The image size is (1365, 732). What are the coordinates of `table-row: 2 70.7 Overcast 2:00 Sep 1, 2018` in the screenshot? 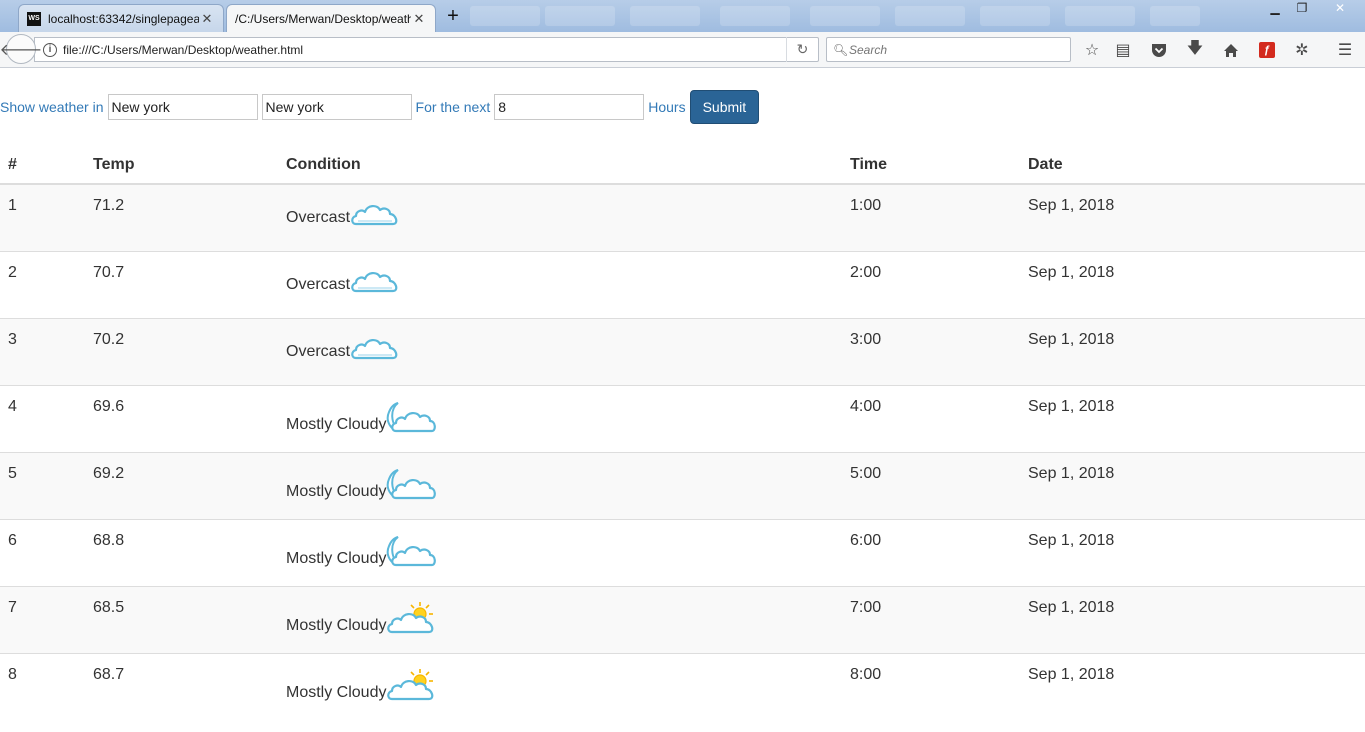 It's located at (682, 284).